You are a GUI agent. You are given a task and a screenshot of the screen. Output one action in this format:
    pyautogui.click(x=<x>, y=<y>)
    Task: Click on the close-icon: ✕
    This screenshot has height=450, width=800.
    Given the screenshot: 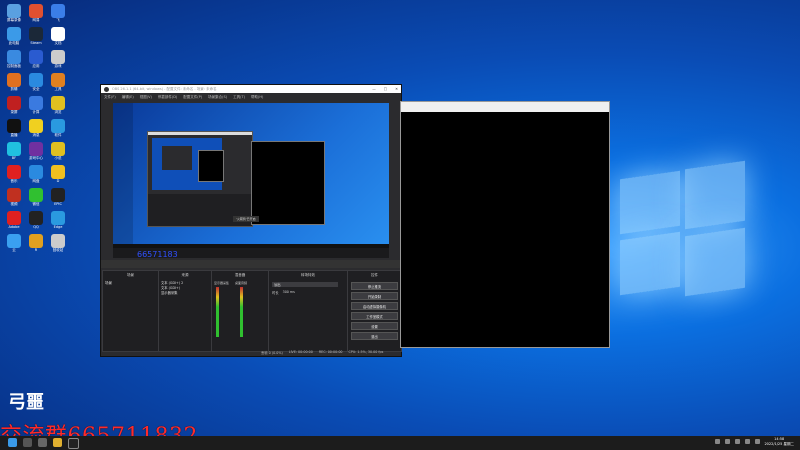 What is the action you would take?
    pyautogui.click(x=396, y=89)
    